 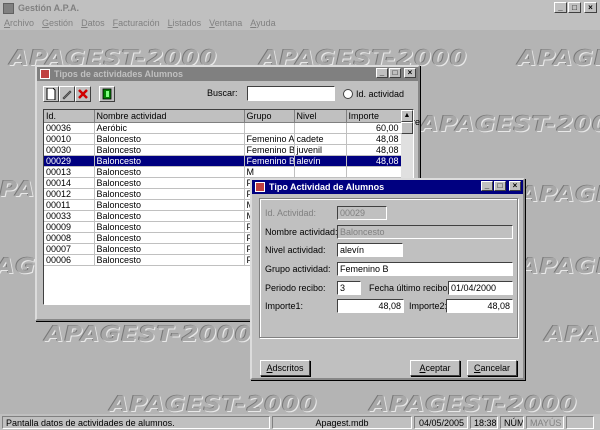 I want to click on table-row: 00036 Aeróbic 60,00, so click(x=223, y=128).